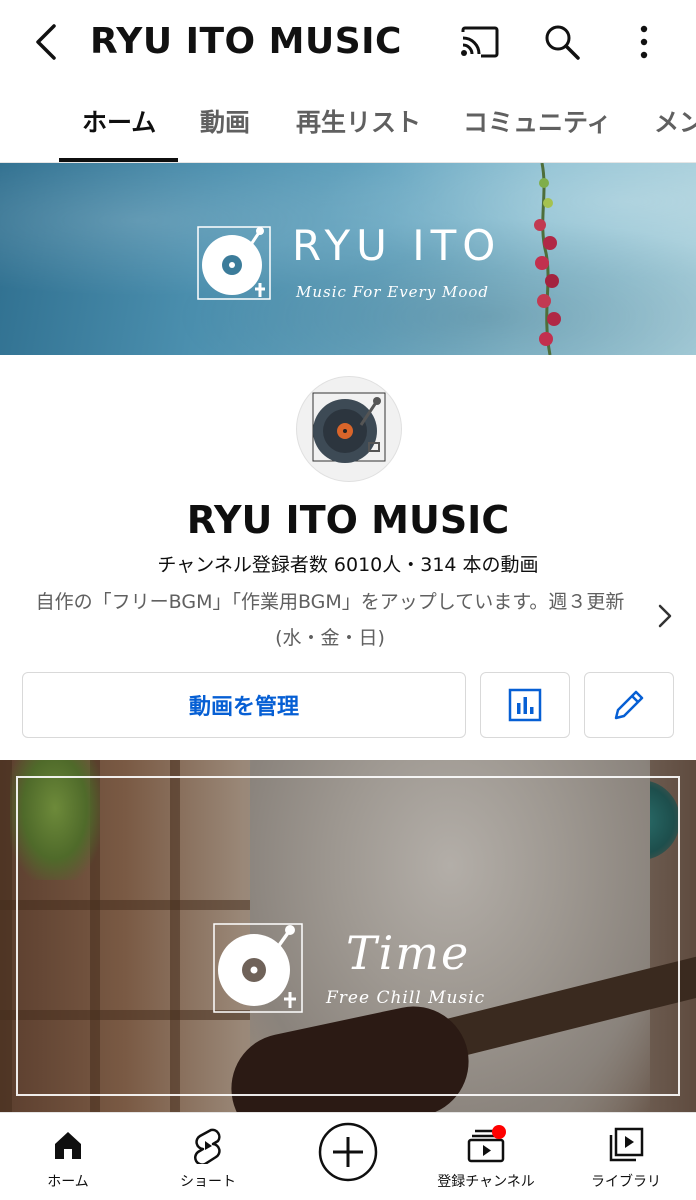 This screenshot has width=696, height=1200. I want to click on description-expand-button, so click(665, 616).